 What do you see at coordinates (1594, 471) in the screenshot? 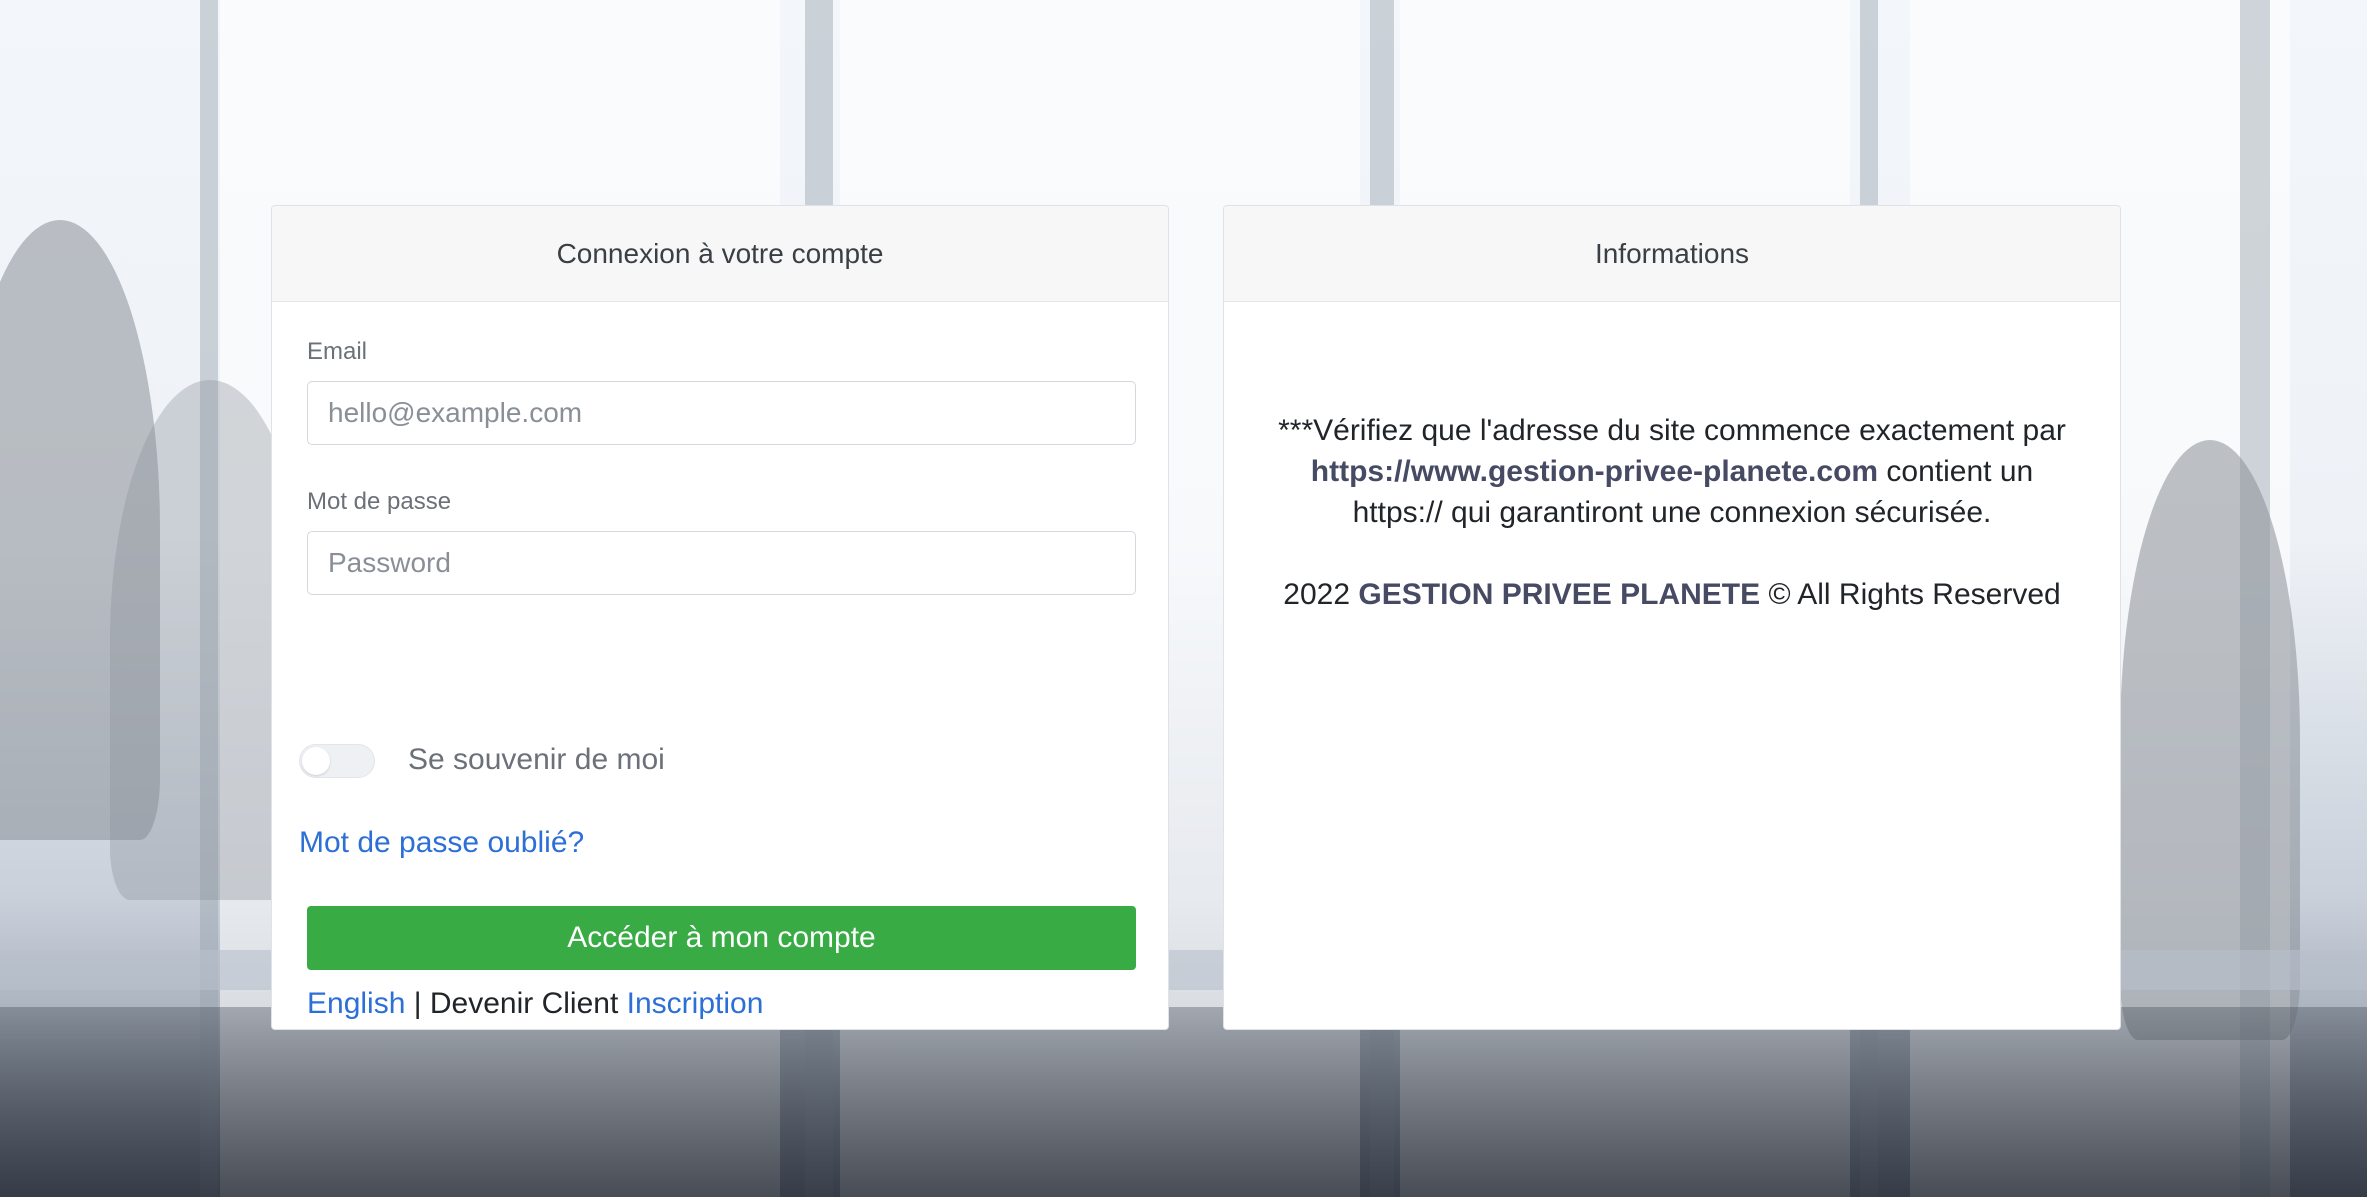
I see `notice-url: https://www.gestion-privee-planete.com` at bounding box center [1594, 471].